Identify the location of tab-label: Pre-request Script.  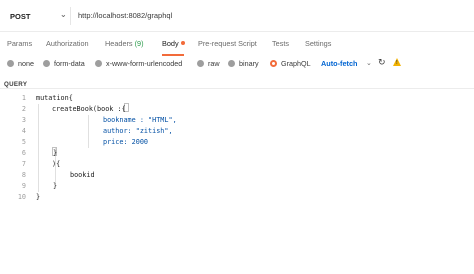
(227, 43).